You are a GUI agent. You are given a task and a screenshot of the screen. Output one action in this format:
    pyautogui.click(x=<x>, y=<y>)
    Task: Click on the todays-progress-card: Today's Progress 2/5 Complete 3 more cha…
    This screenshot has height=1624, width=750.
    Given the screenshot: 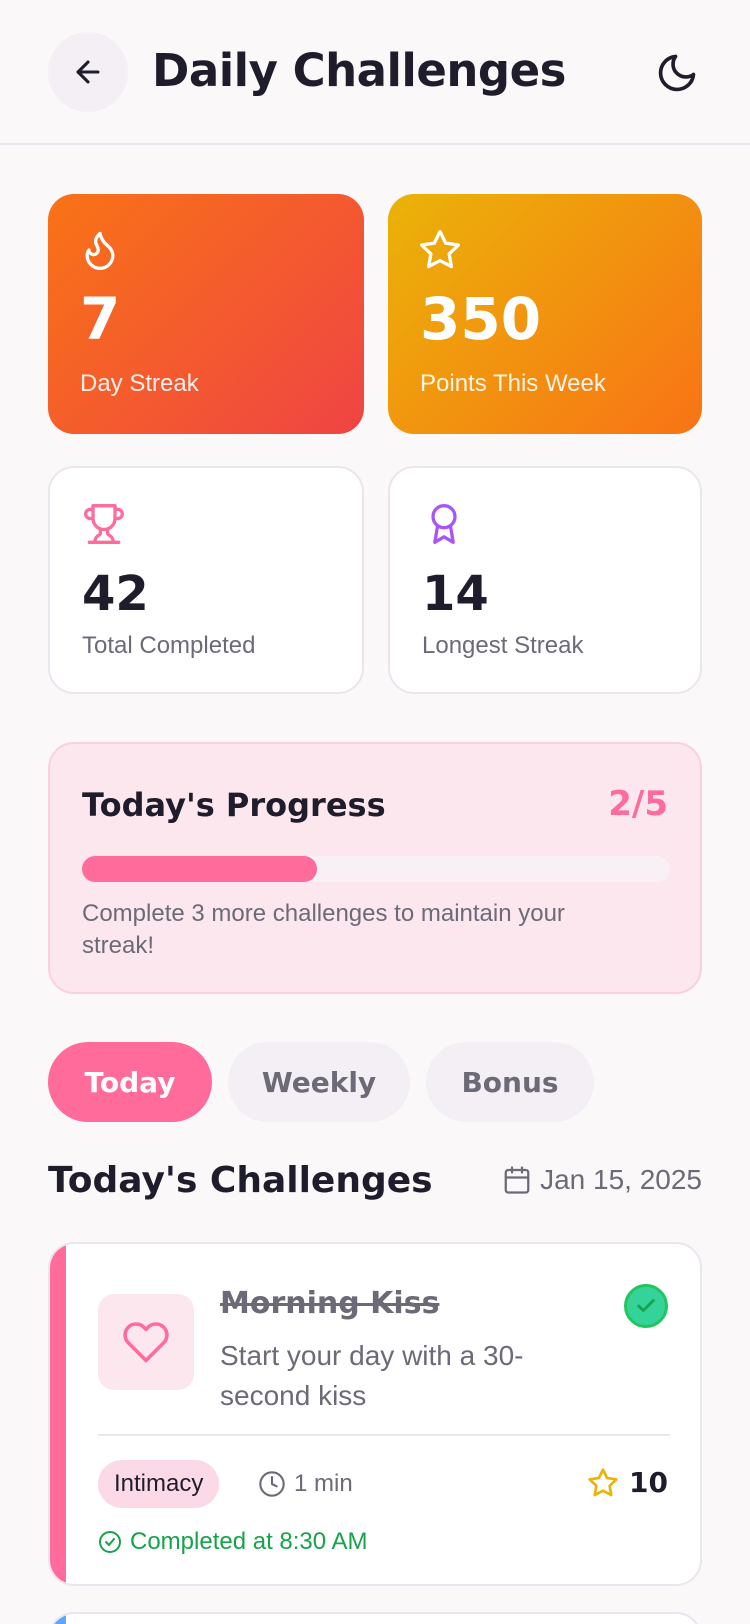 What is the action you would take?
    pyautogui.click(x=375, y=868)
    